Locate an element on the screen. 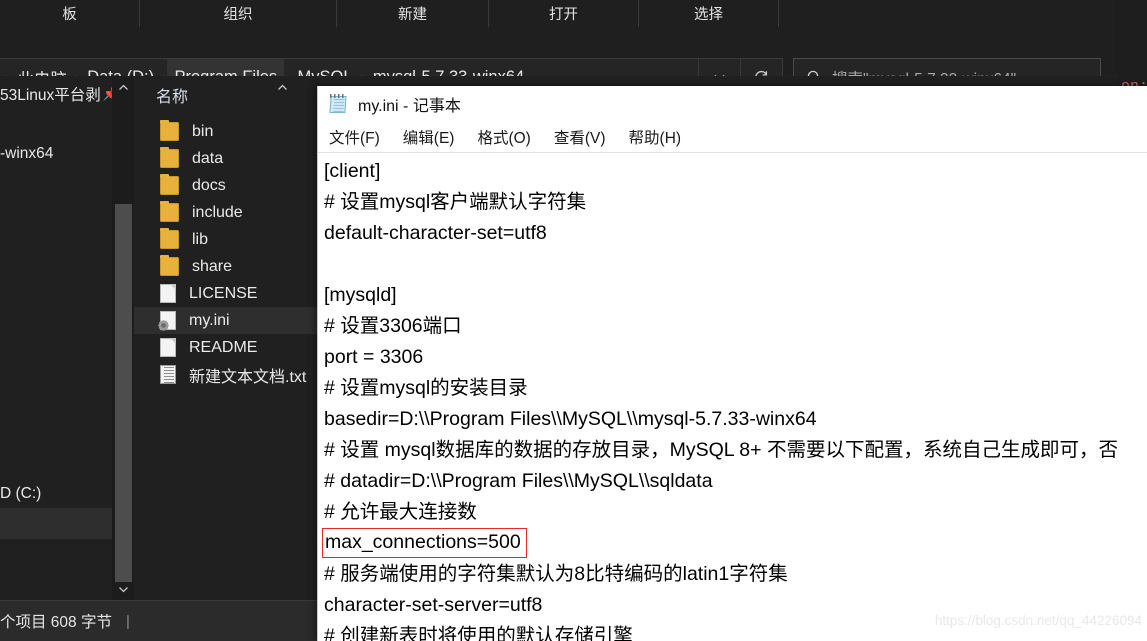  config-file-icon is located at coordinates (168, 320).